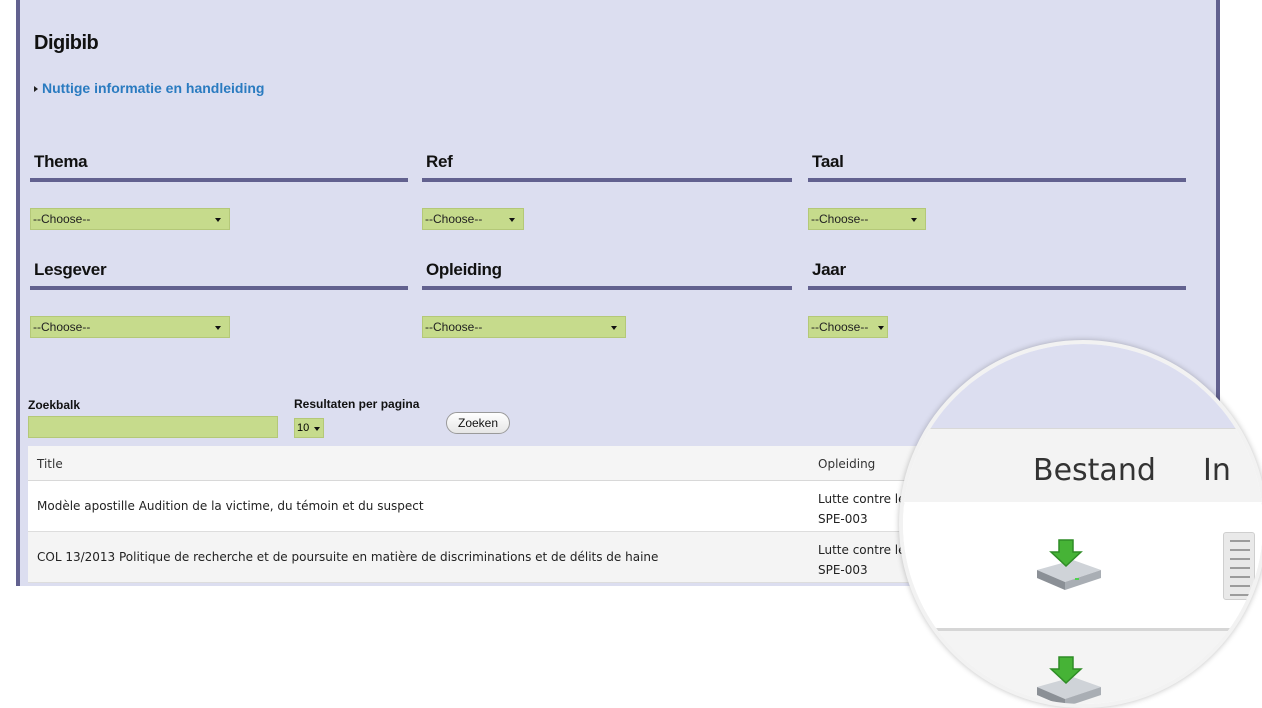 Image resolution: width=1262 pixels, height=708 pixels. What do you see at coordinates (62, 219) in the screenshot?
I see `thema-select-value: --Choose--` at bounding box center [62, 219].